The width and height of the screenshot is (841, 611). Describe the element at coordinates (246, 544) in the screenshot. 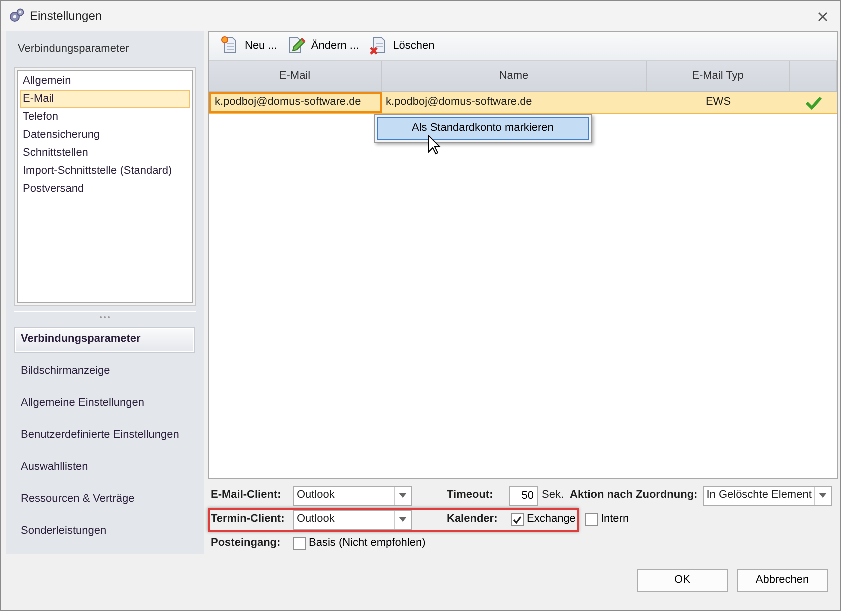

I see `field-label: Posteingang:` at that location.